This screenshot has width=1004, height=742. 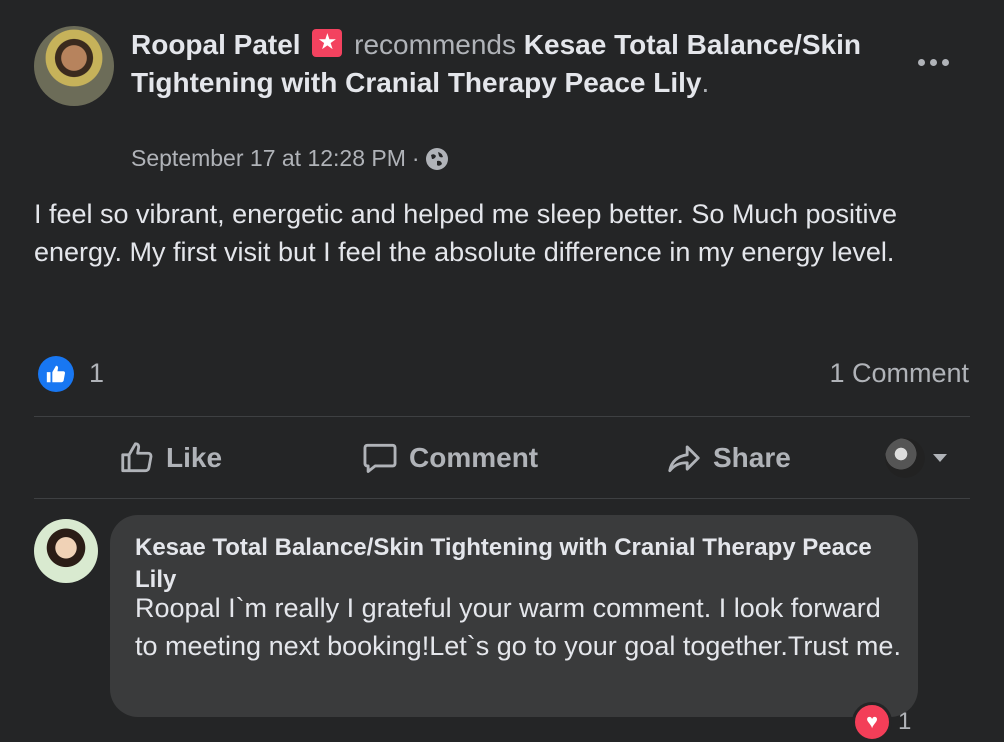 What do you see at coordinates (137, 457) in the screenshot?
I see `thumbs-up-icon` at bounding box center [137, 457].